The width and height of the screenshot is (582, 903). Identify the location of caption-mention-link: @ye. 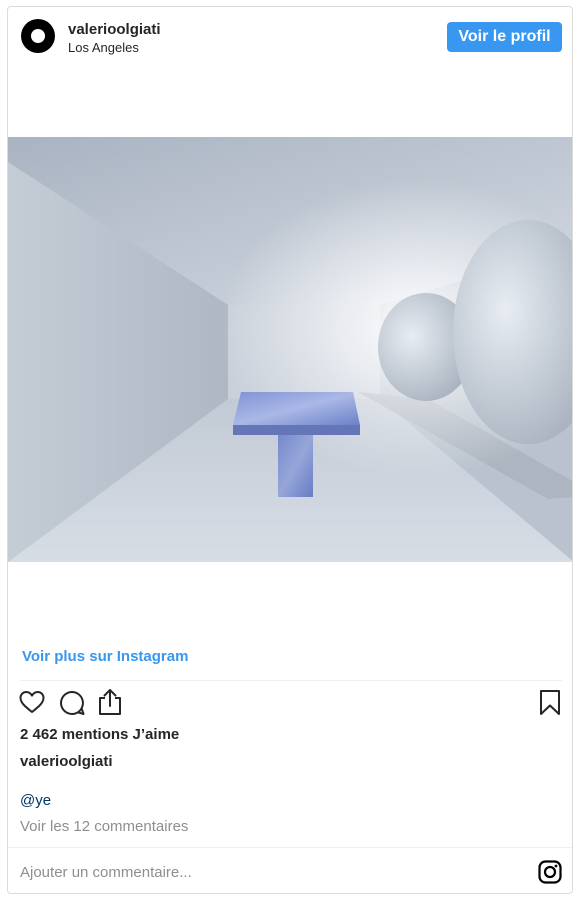
(35, 800).